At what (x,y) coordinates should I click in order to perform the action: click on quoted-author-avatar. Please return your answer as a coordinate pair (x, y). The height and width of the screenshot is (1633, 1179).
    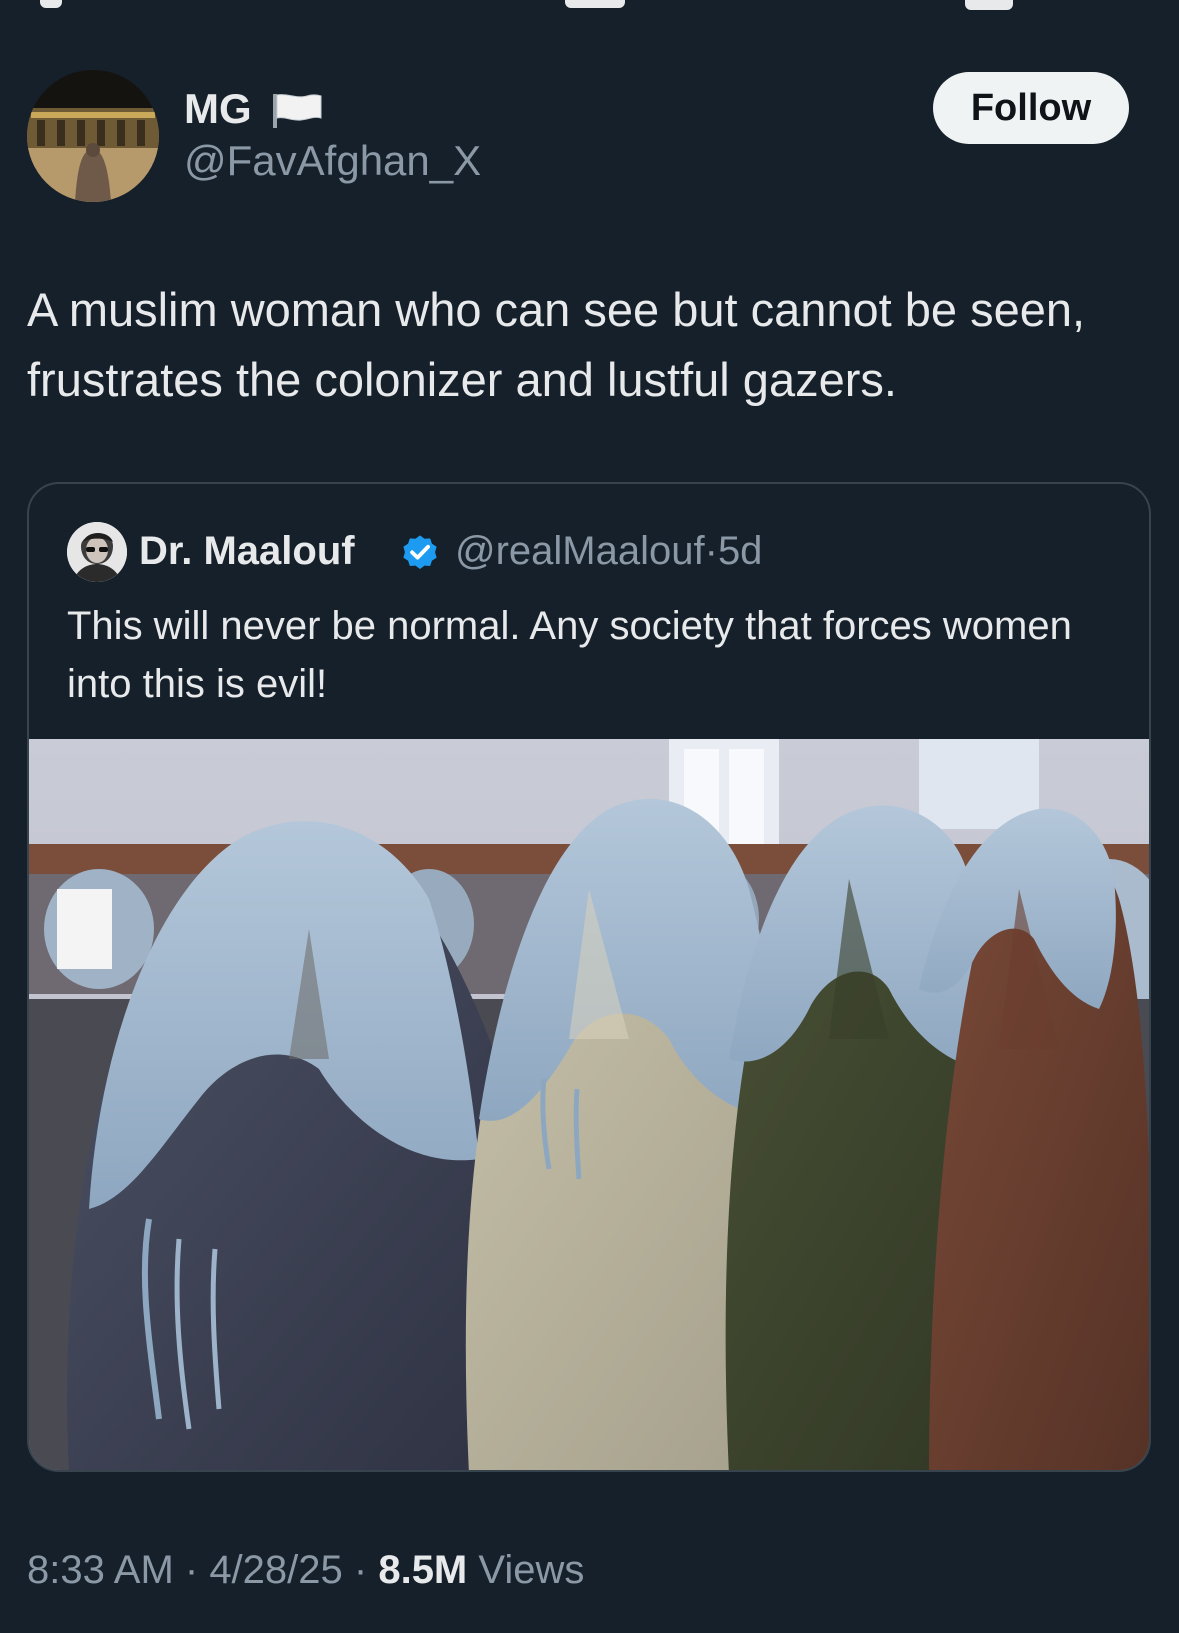
    Looking at the image, I should click on (97, 552).